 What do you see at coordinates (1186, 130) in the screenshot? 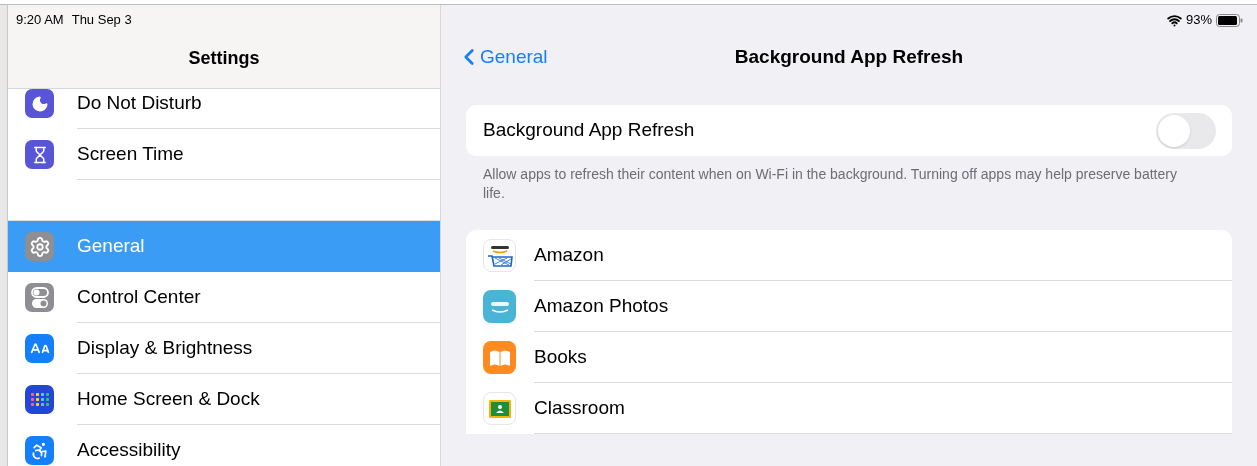
I see `toggle-switch` at bounding box center [1186, 130].